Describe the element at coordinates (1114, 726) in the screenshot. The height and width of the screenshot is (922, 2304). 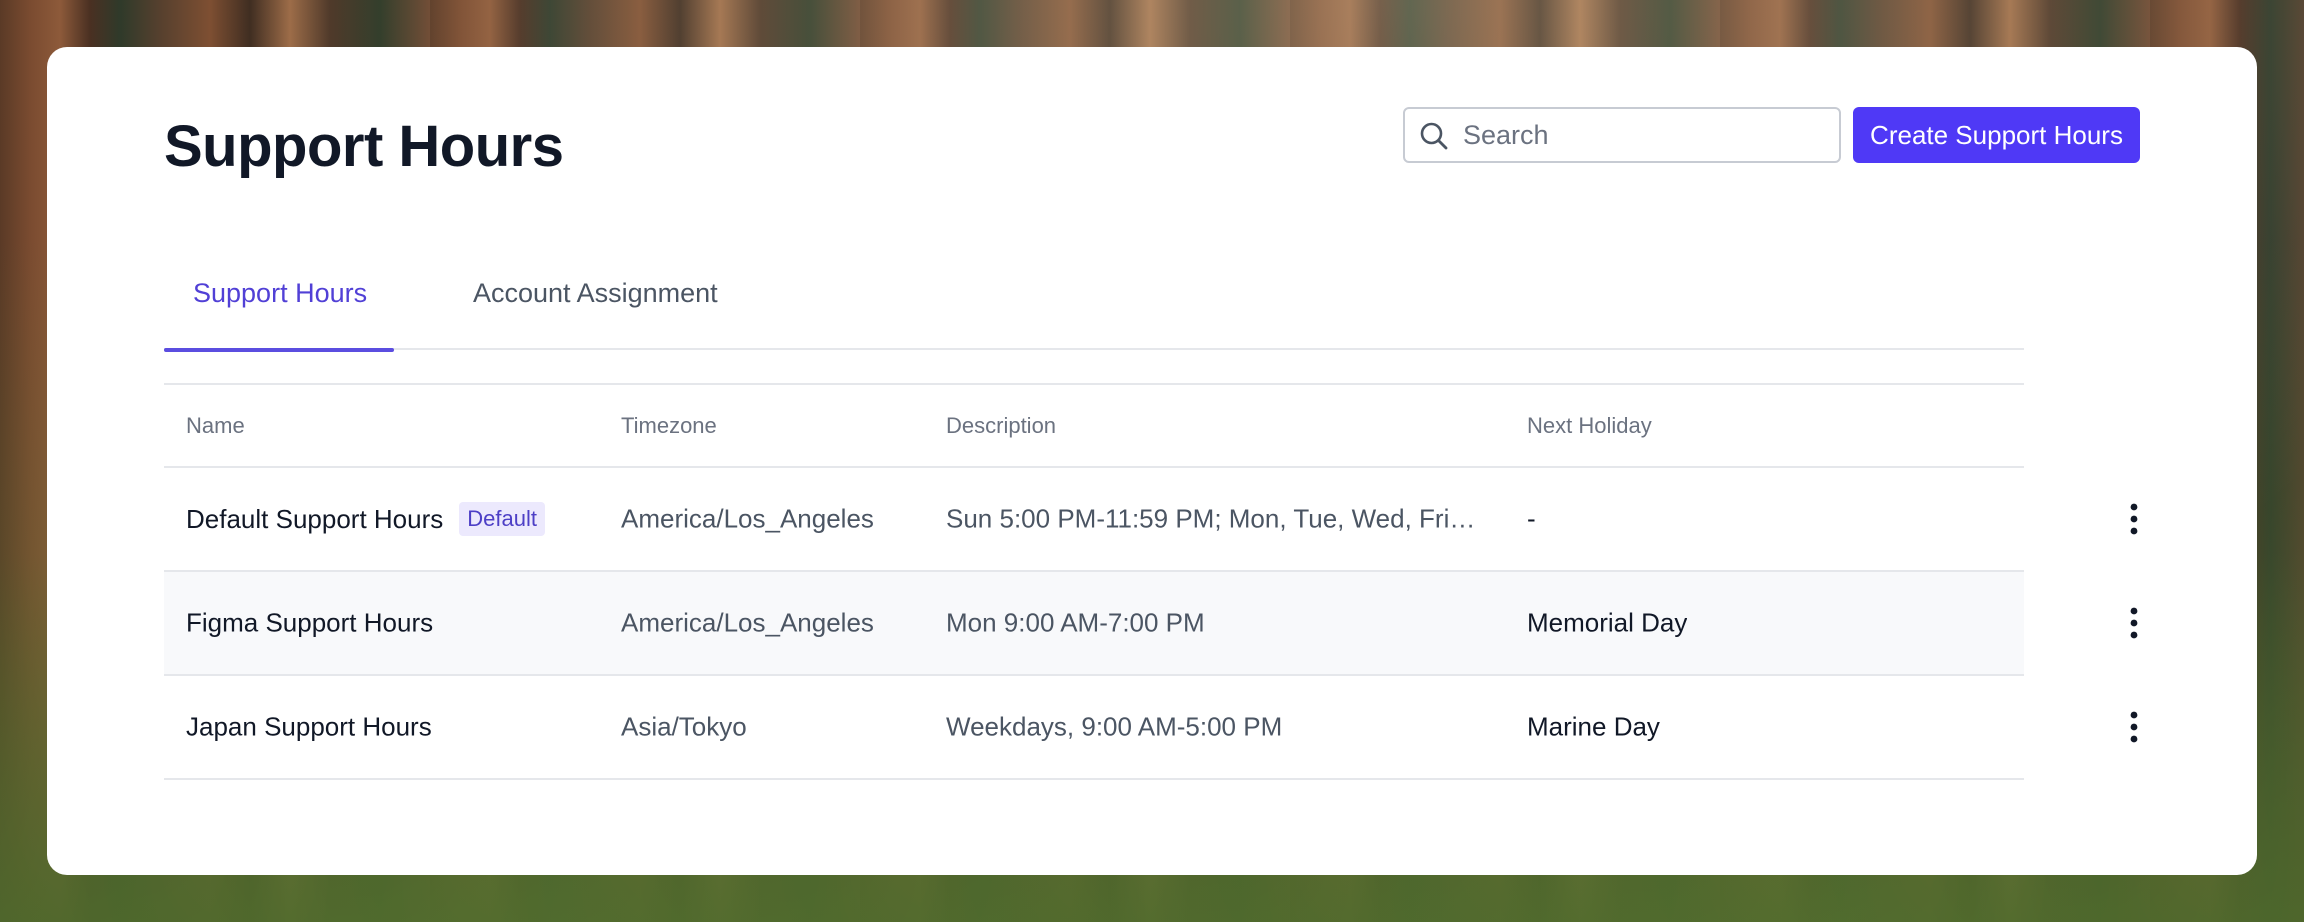
I see `row-description: Weekdays, 9:00 AM-5:00 PM` at that location.